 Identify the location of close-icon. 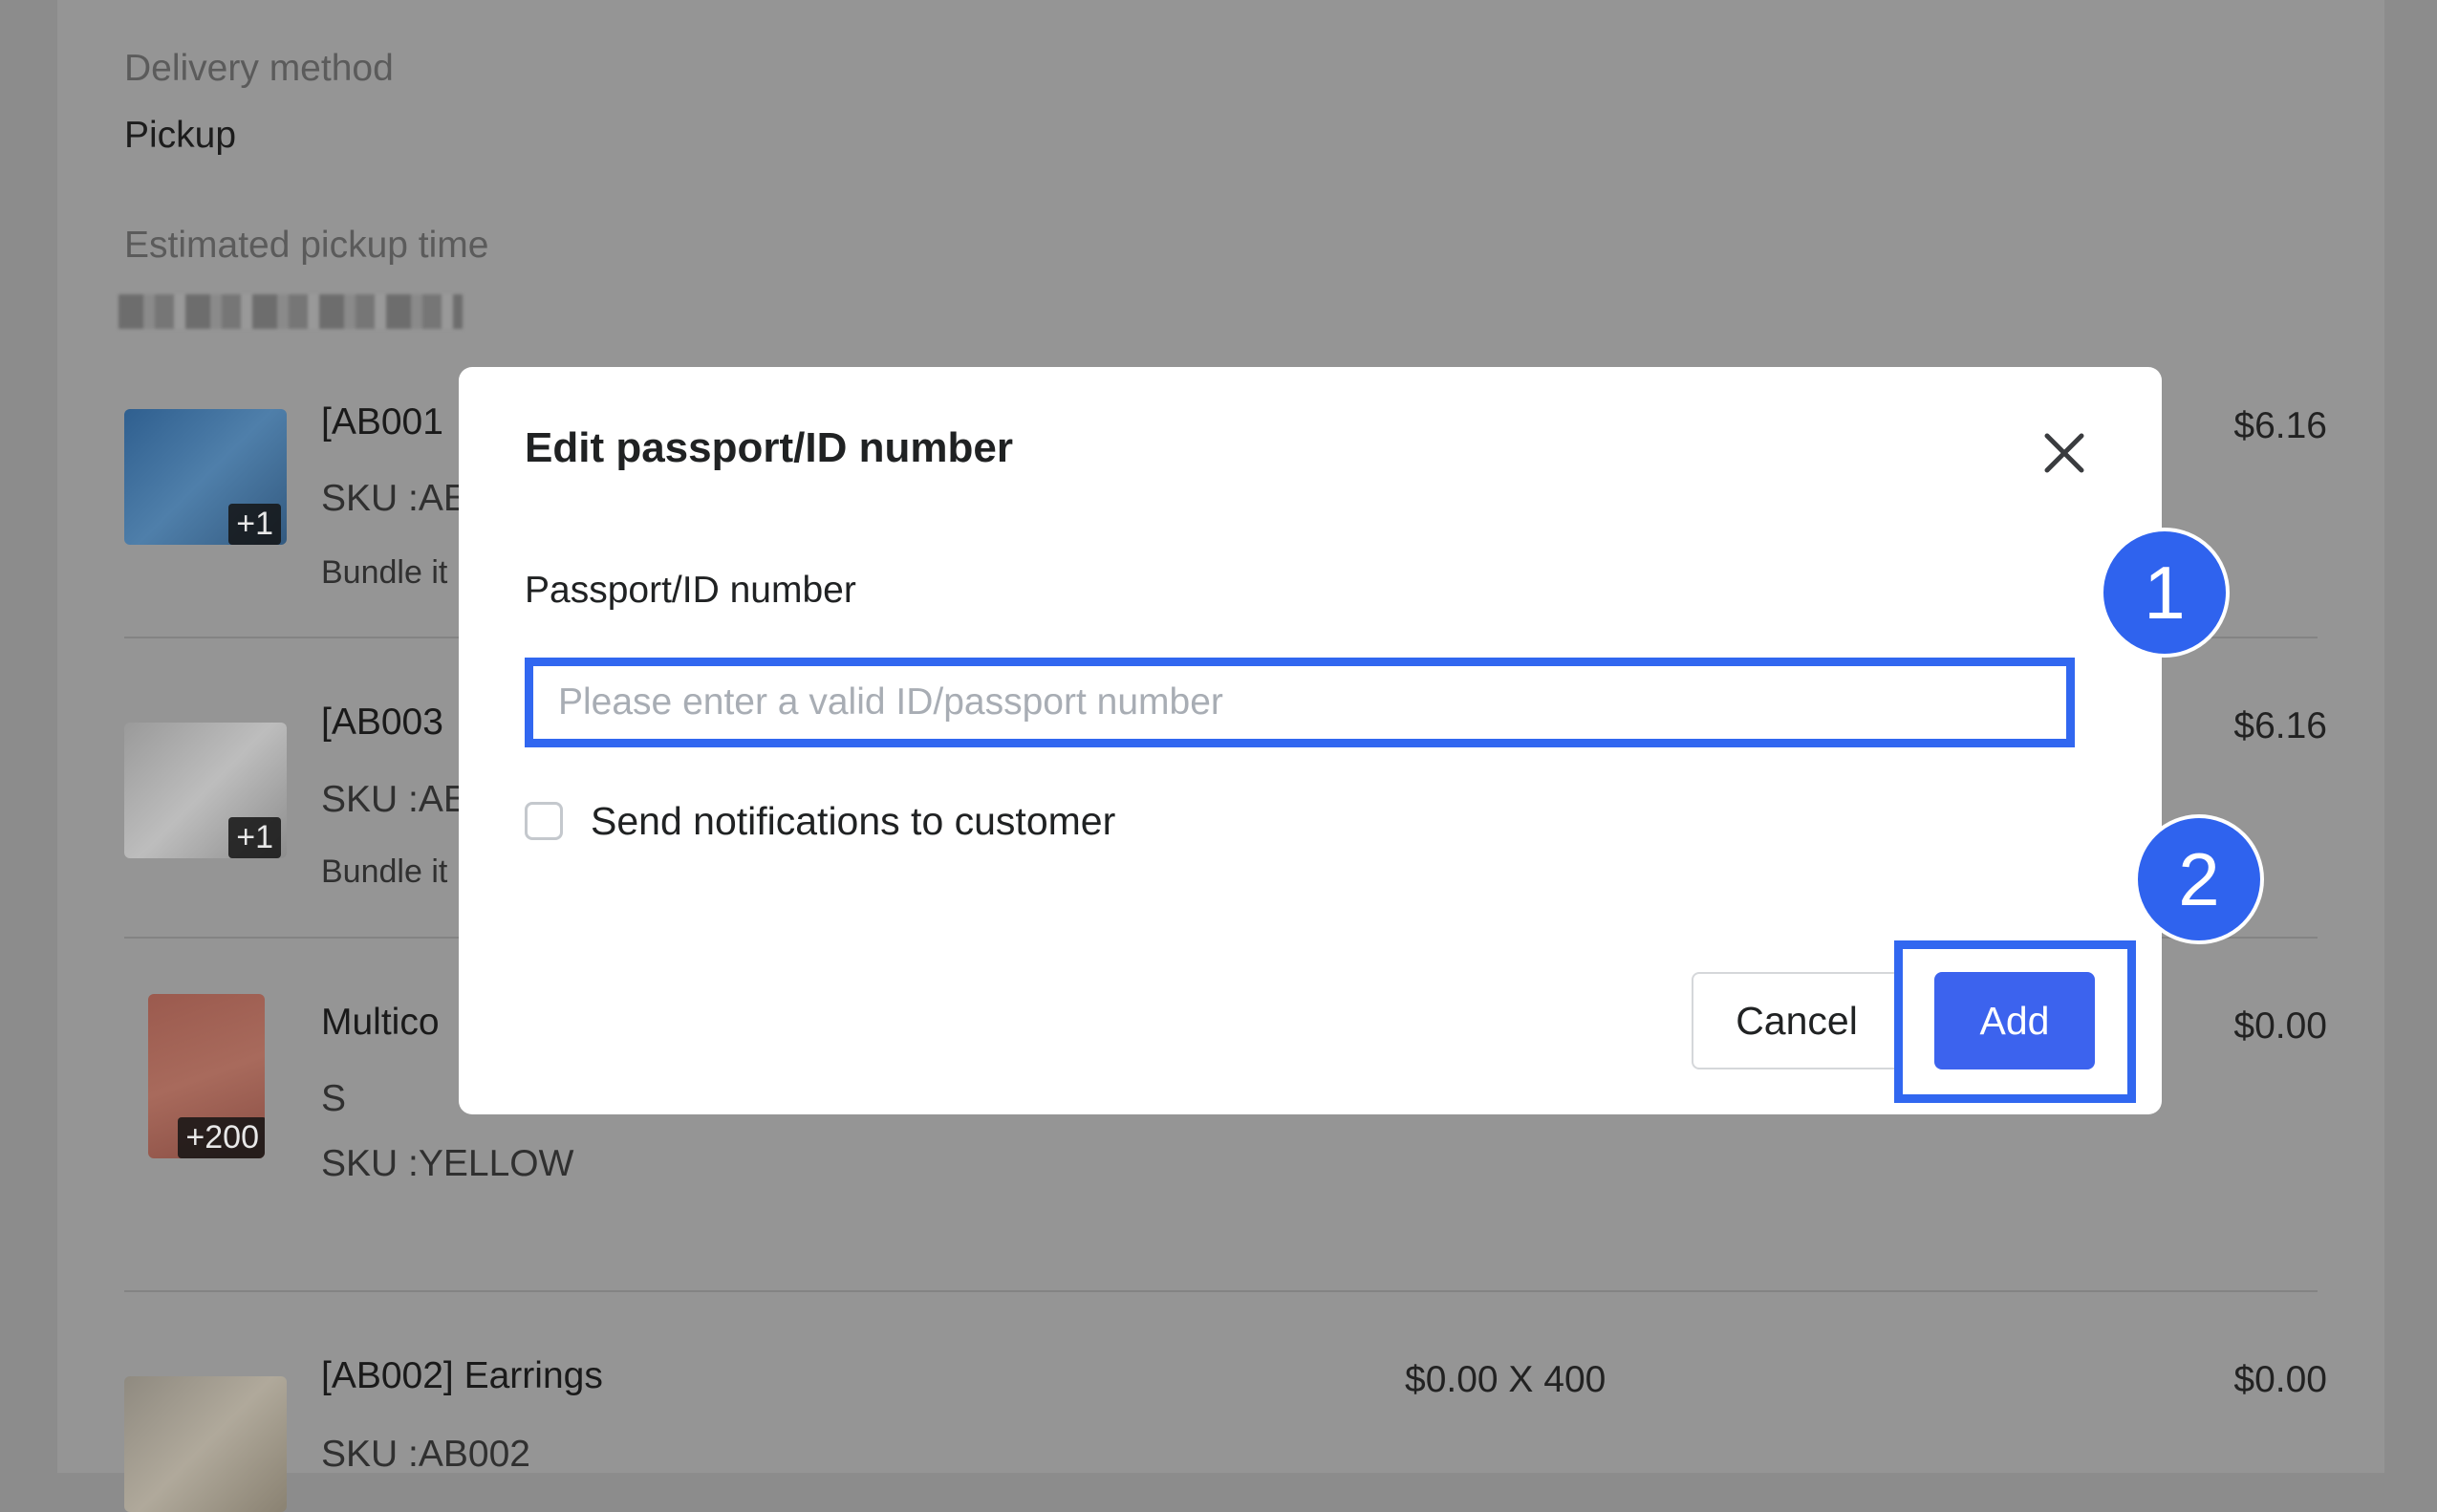
(2064, 453).